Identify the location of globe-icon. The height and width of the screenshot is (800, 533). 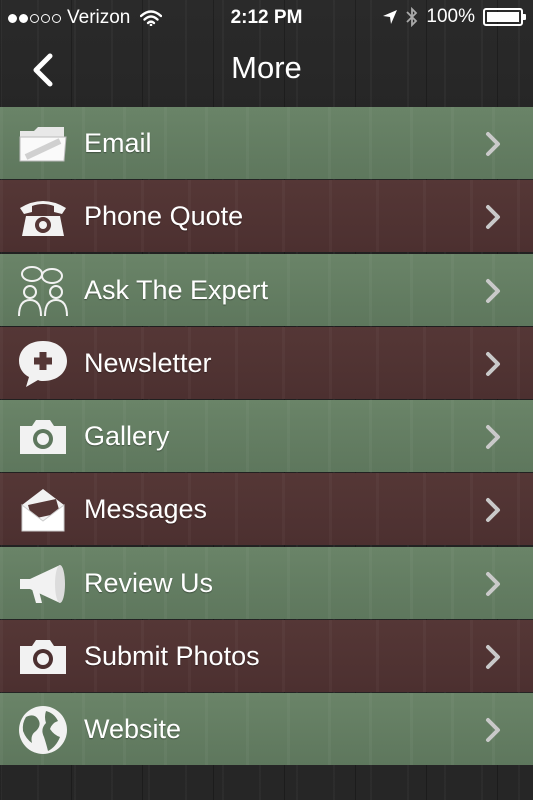
(43, 730).